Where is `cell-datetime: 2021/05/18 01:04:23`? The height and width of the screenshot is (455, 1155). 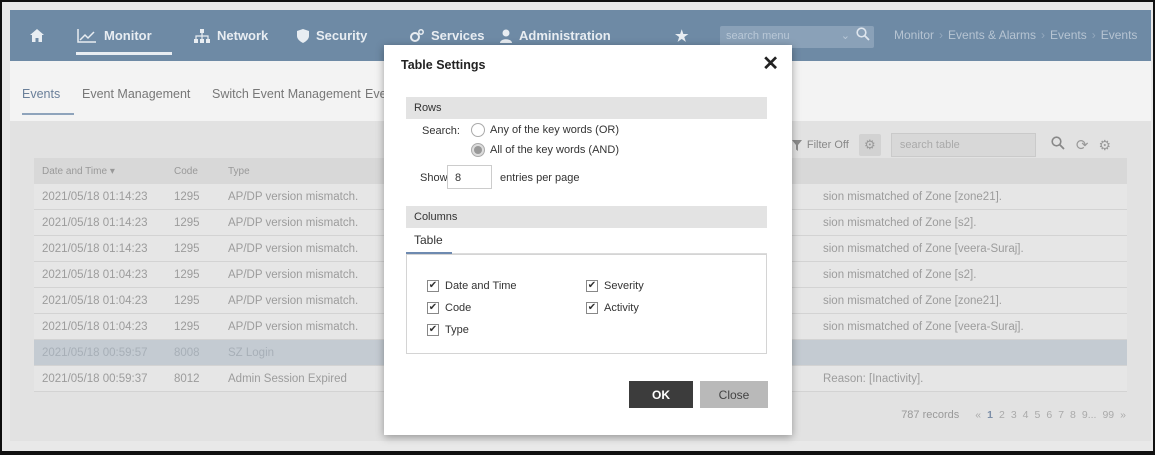
cell-datetime: 2021/05/18 01:04:23 is located at coordinates (95, 300).